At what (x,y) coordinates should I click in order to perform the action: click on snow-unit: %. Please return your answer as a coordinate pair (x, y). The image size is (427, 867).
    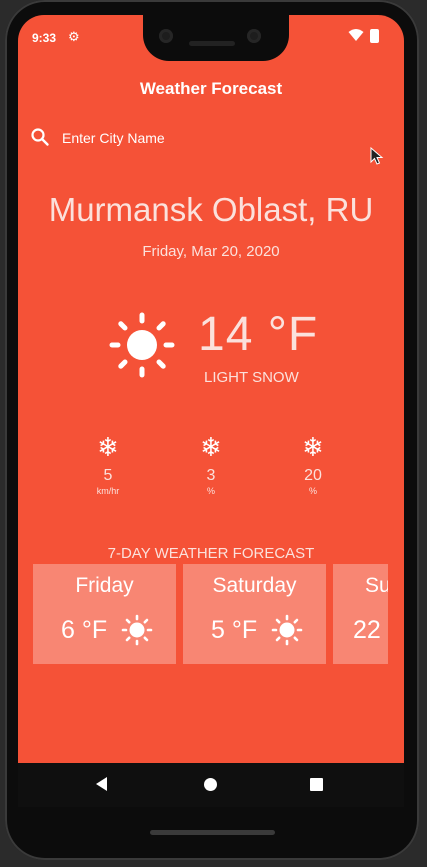
    Looking at the image, I should click on (210, 491).